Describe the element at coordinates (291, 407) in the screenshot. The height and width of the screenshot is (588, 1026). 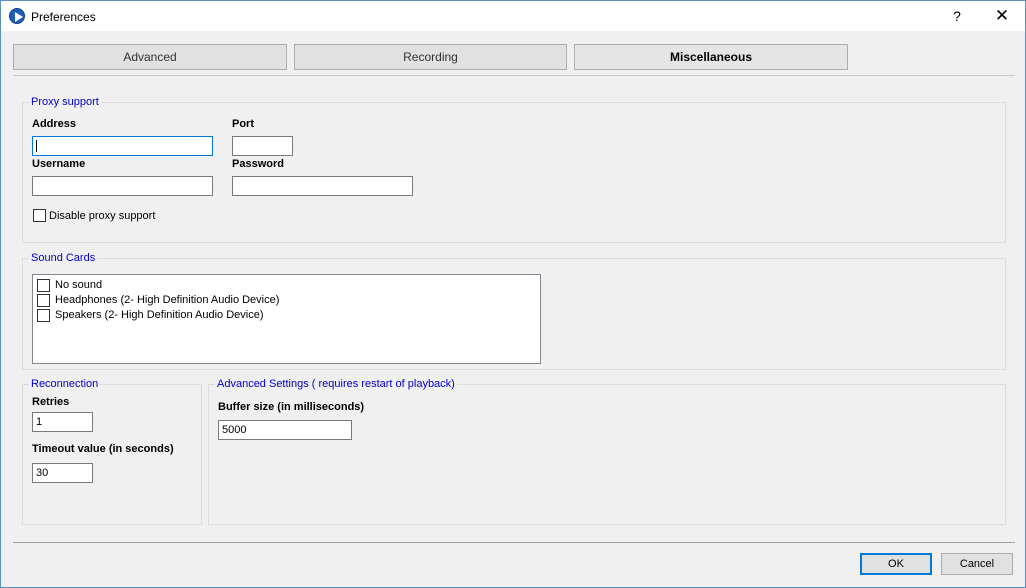
I see `buffer-size-label: Buffer size (in milliseconds)` at that location.